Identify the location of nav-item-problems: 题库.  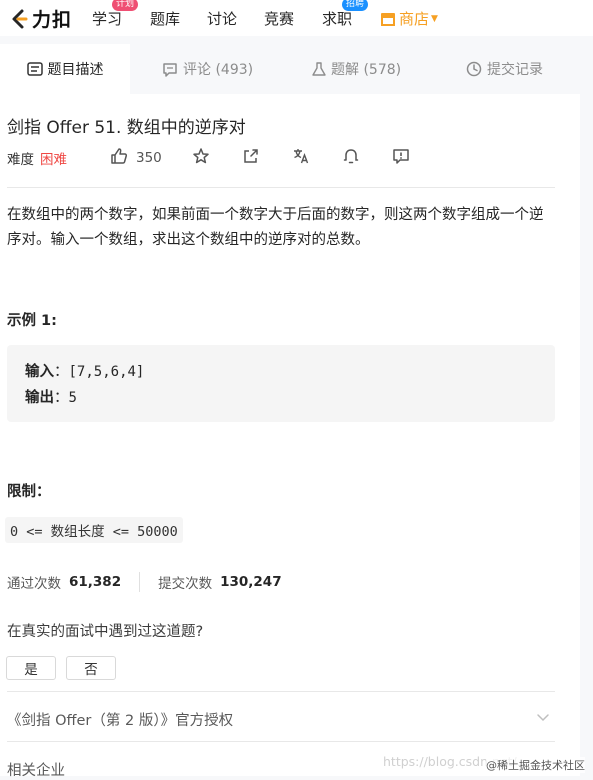
(165, 18).